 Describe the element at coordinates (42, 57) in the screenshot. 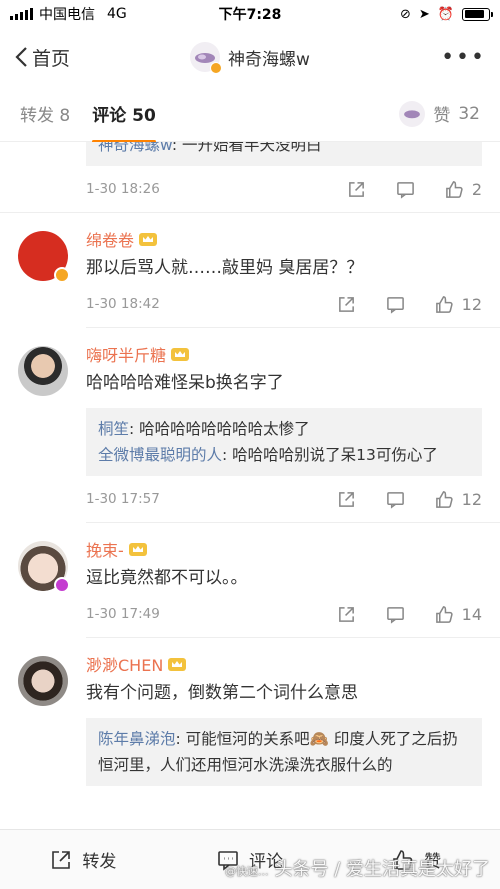

I see `back-button: 首页` at that location.